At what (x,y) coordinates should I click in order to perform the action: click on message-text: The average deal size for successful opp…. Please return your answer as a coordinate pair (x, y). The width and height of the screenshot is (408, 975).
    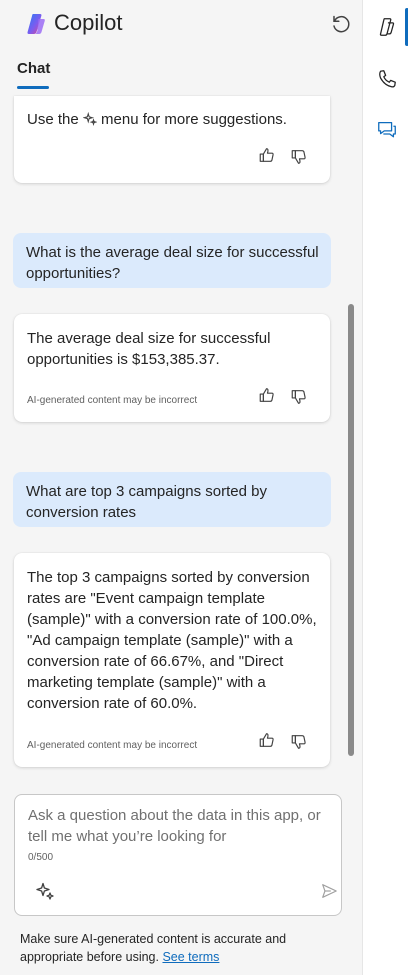
    Looking at the image, I should click on (149, 349).